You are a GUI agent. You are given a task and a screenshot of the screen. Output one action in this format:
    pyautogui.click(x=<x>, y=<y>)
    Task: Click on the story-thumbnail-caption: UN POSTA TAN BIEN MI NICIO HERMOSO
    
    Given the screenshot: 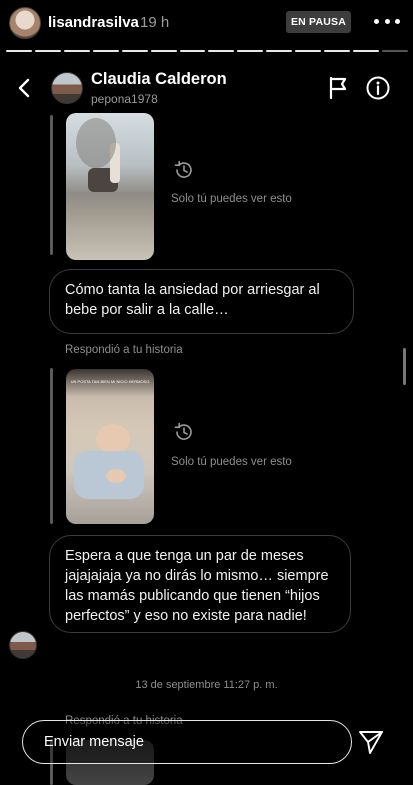 What is the action you would take?
    pyautogui.click(x=110, y=381)
    